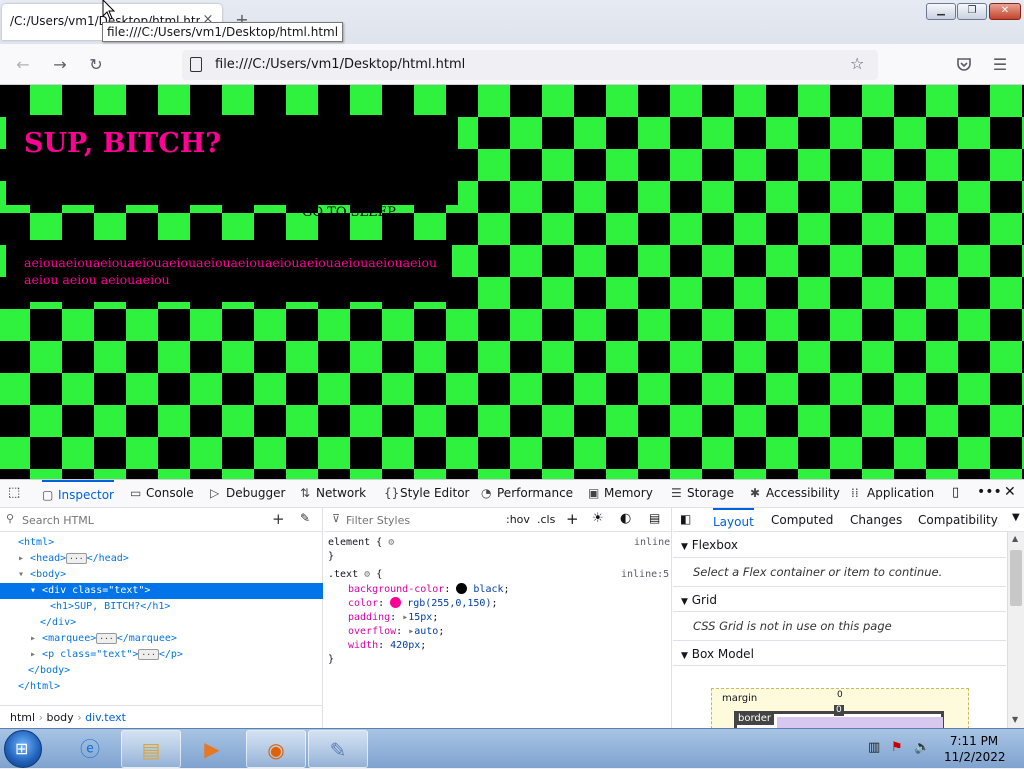 This screenshot has height=769, width=1024. What do you see at coordinates (349, 212) in the screenshot?
I see `marquee-text: GO TO SLEEP` at bounding box center [349, 212].